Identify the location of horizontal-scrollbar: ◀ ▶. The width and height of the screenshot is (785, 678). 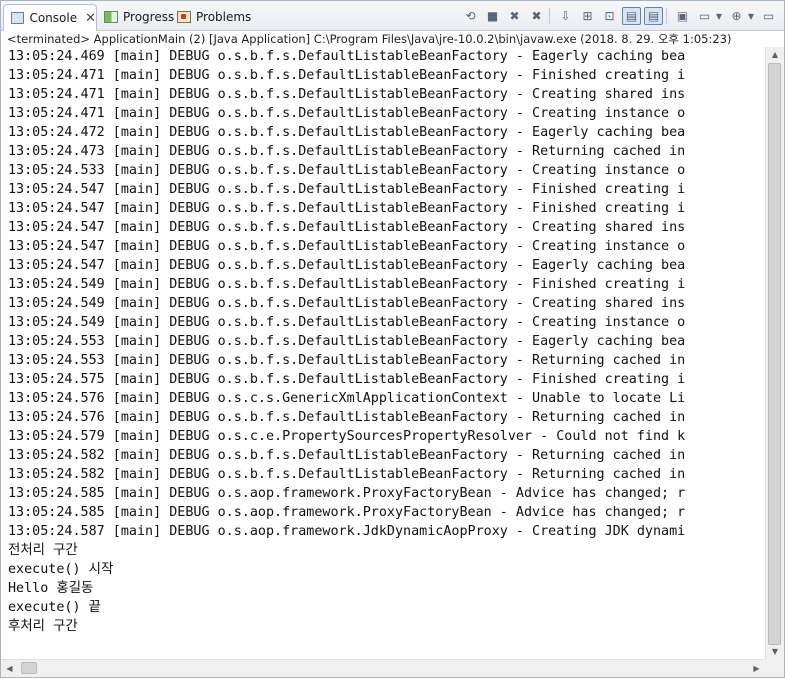
(383, 668).